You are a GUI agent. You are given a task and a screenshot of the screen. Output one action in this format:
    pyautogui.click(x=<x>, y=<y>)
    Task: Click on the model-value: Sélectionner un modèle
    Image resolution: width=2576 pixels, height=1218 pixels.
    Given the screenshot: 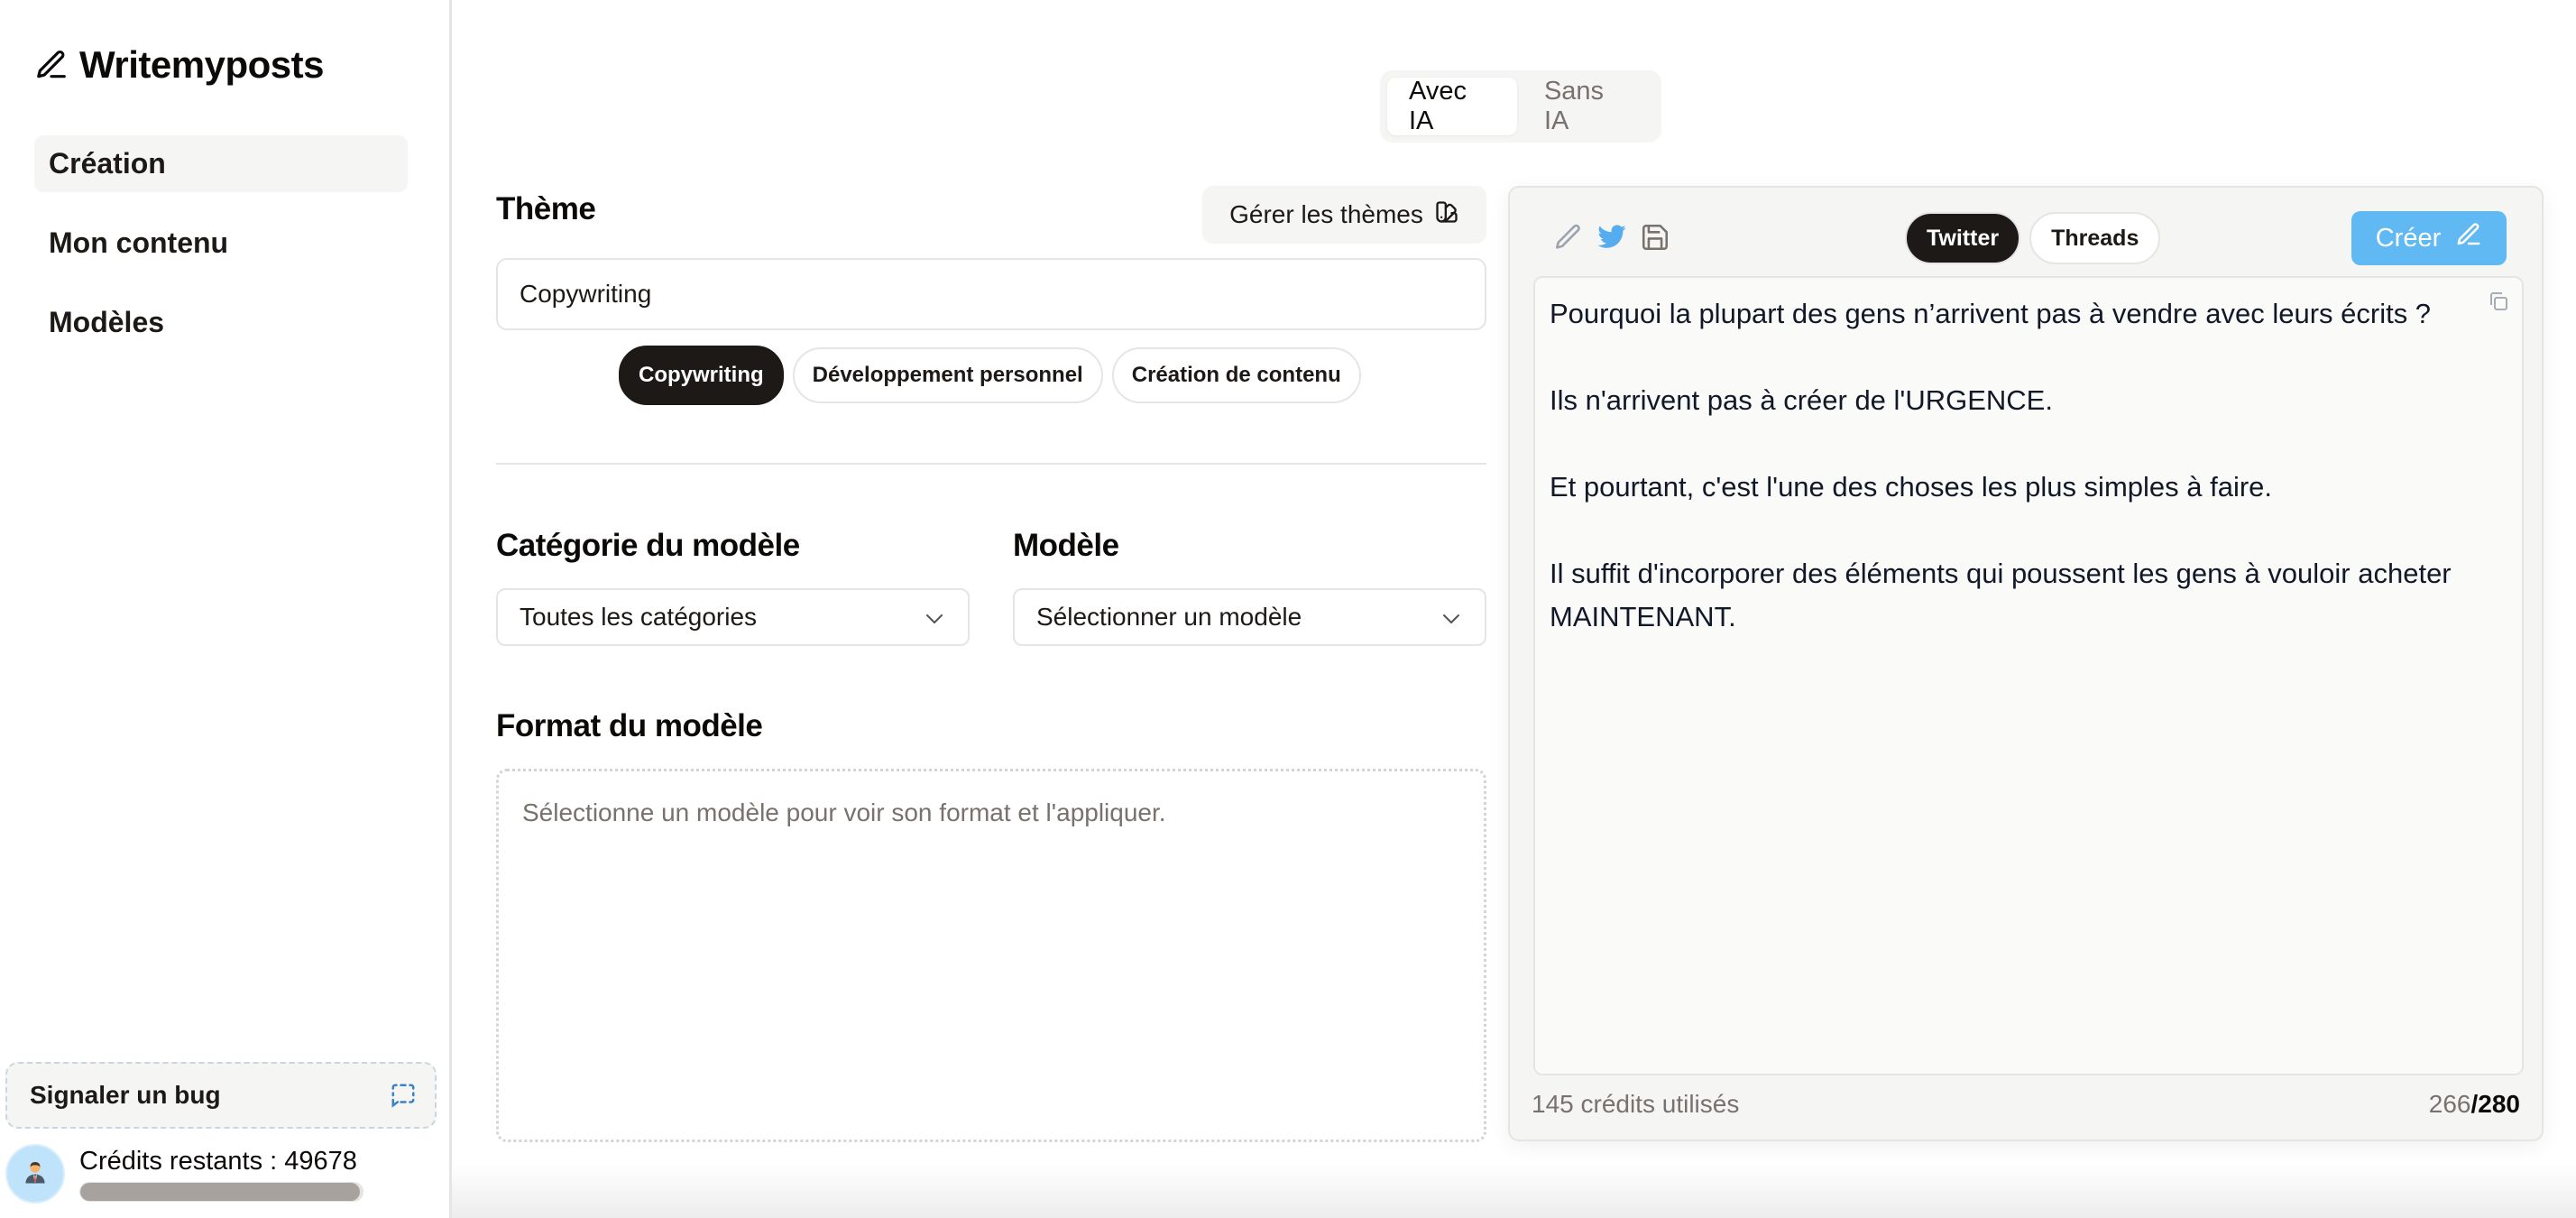 What is the action you would take?
    pyautogui.click(x=1169, y=617)
    